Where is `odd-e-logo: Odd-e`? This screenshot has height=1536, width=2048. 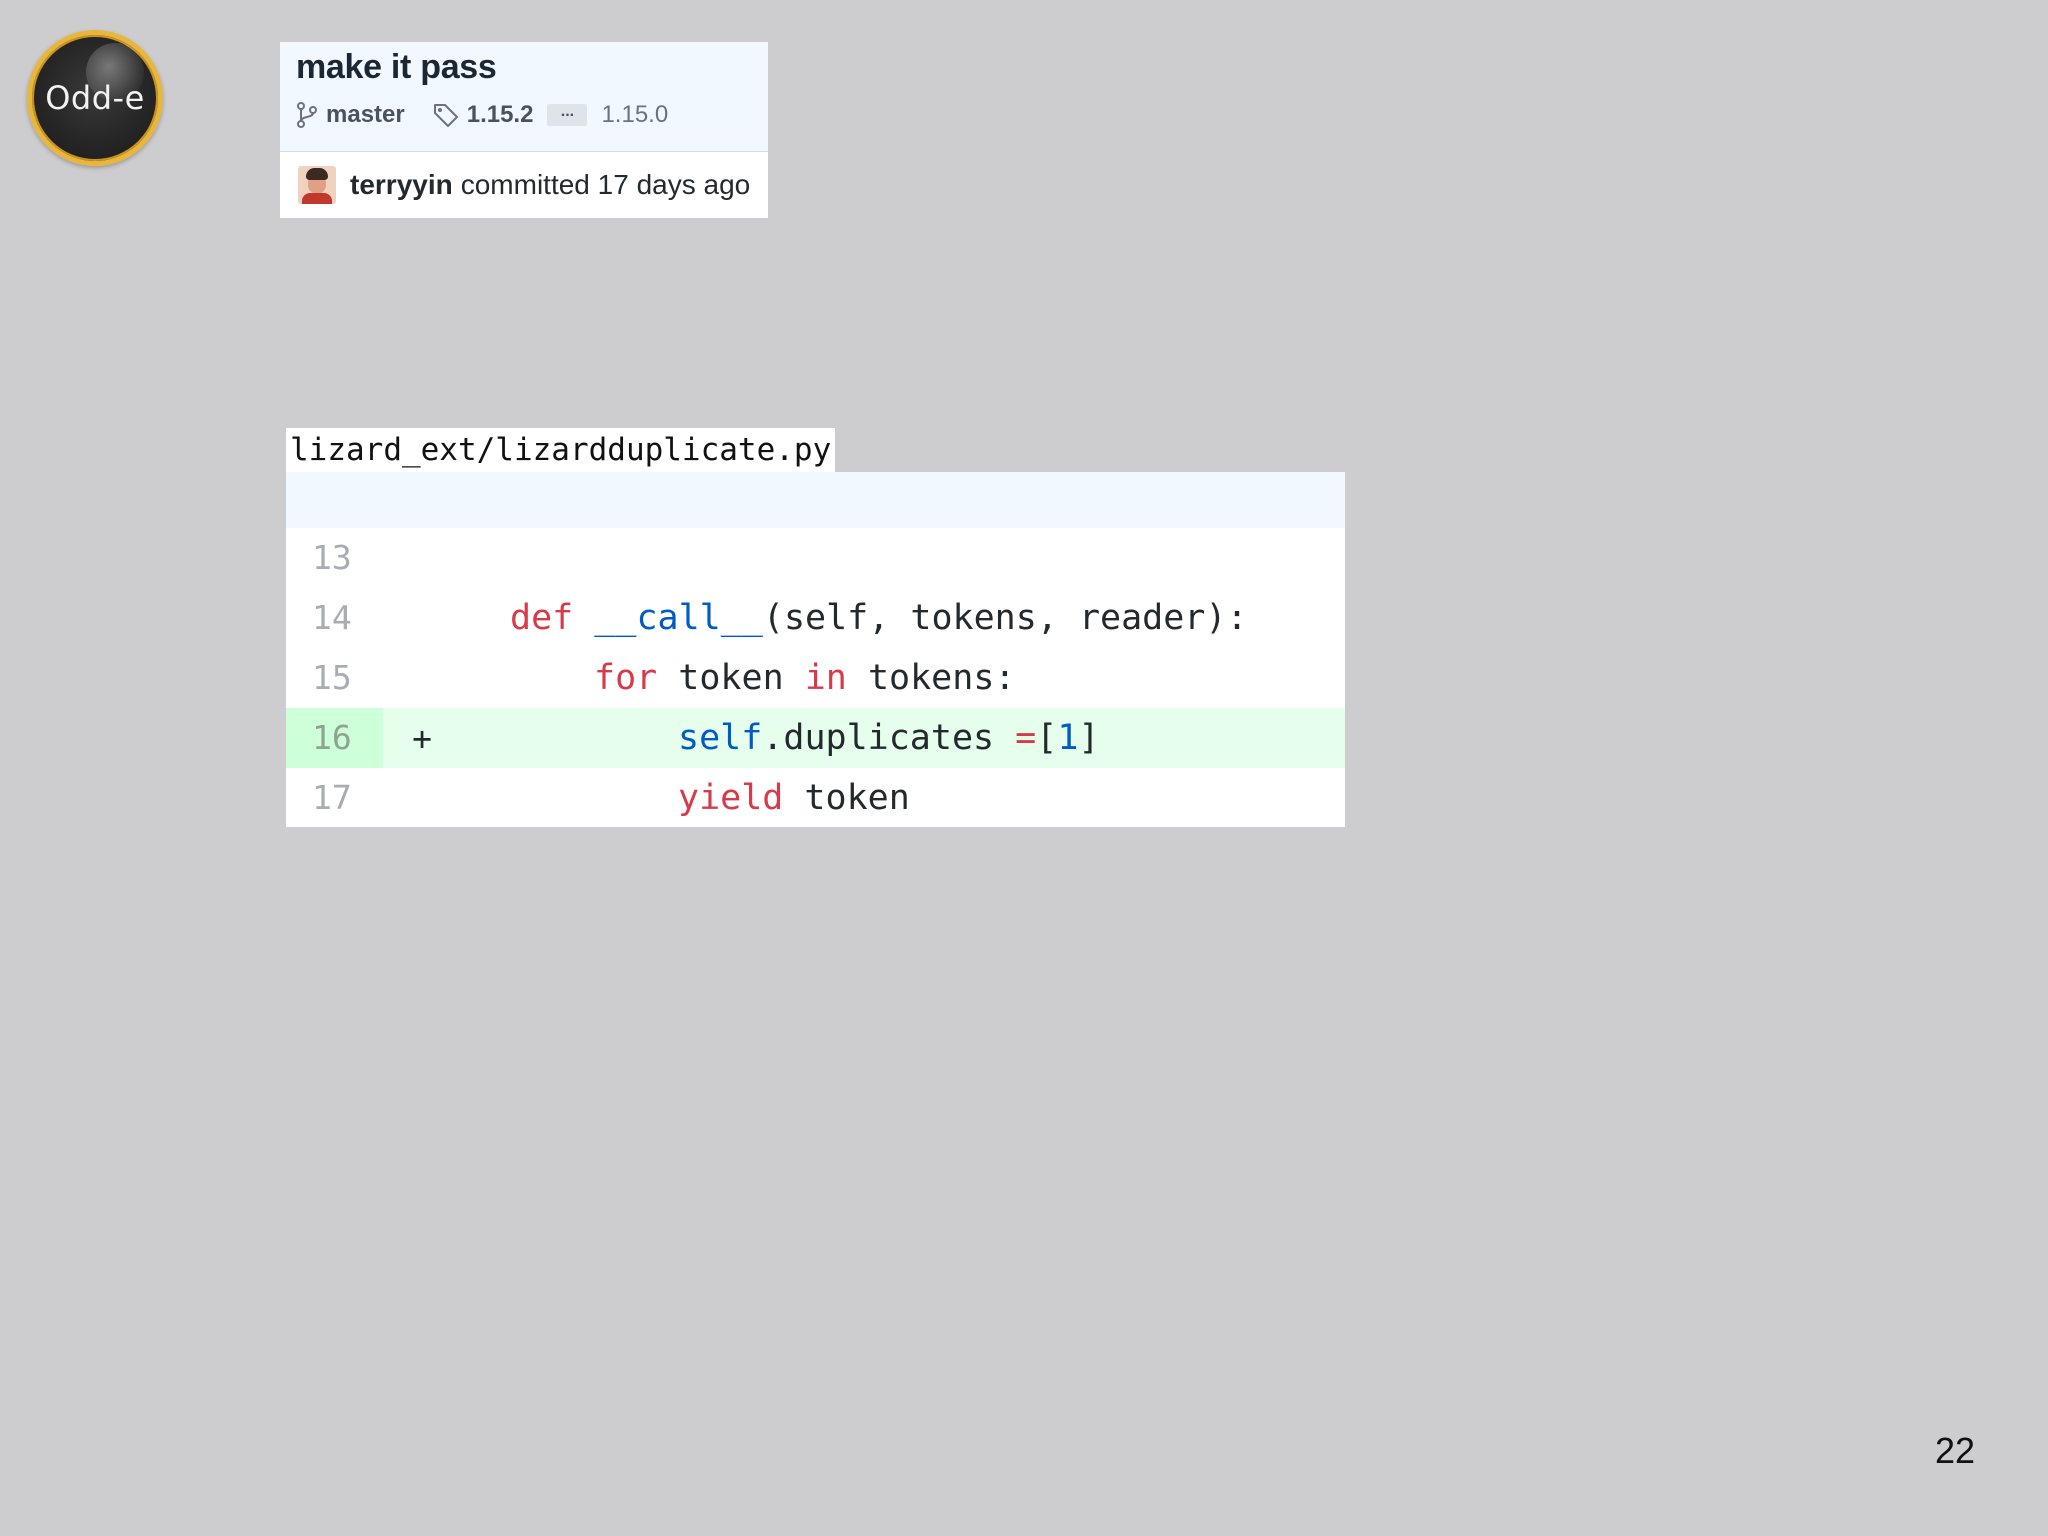
odd-e-logo: Odd-e is located at coordinates (95, 98).